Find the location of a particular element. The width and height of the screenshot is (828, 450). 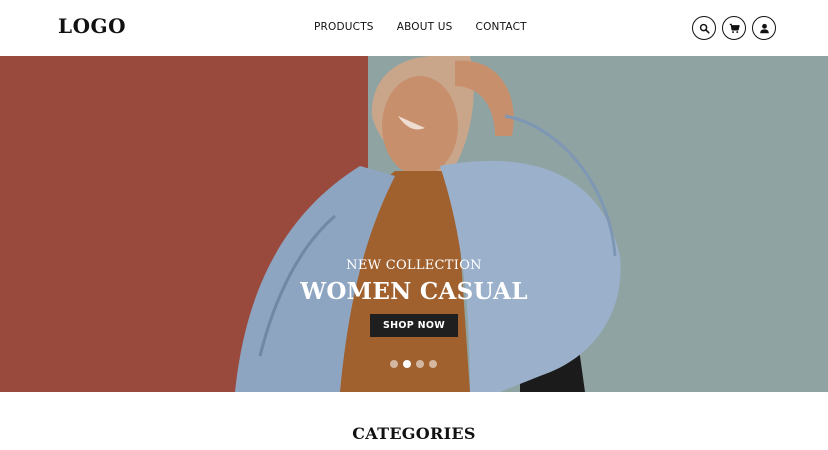

cart-icon is located at coordinates (734, 28).